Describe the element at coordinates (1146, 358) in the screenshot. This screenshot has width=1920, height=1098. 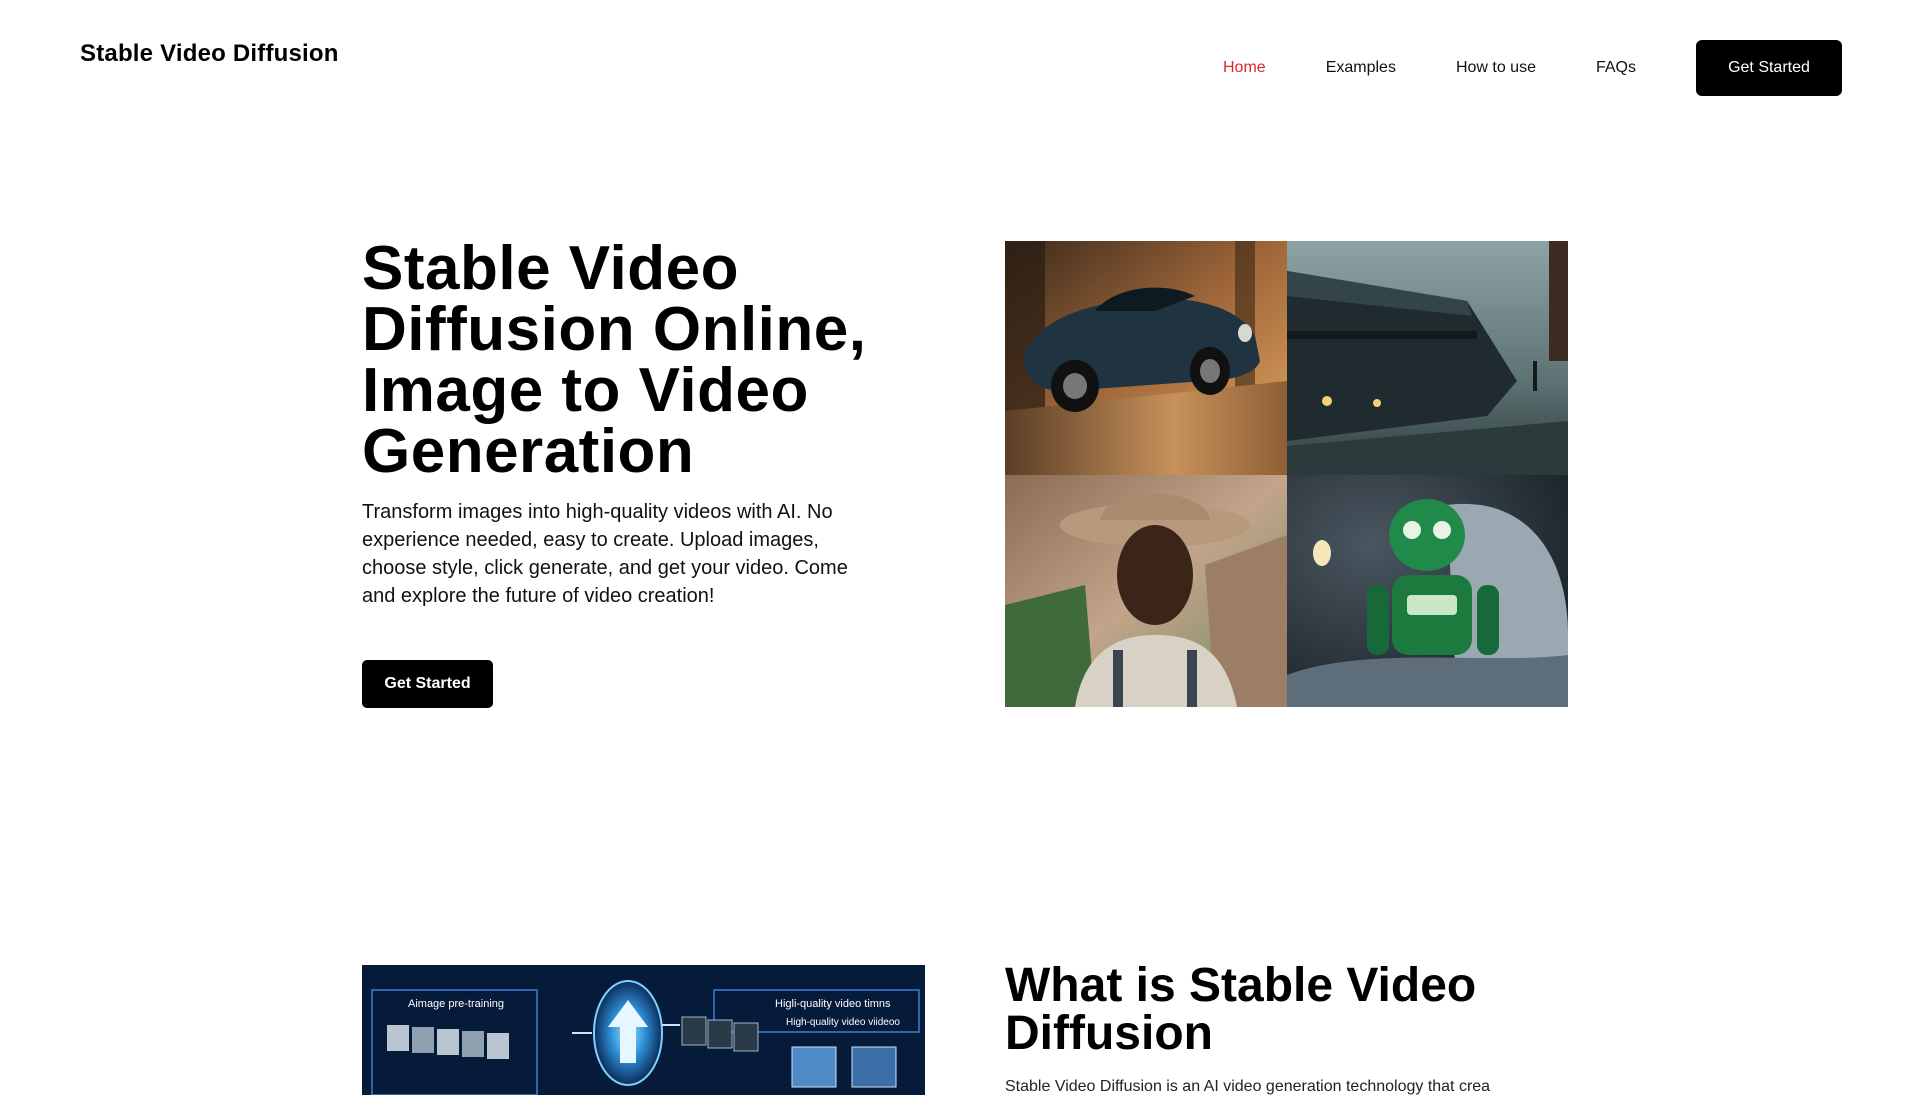
I see `vintage-car-image` at that location.